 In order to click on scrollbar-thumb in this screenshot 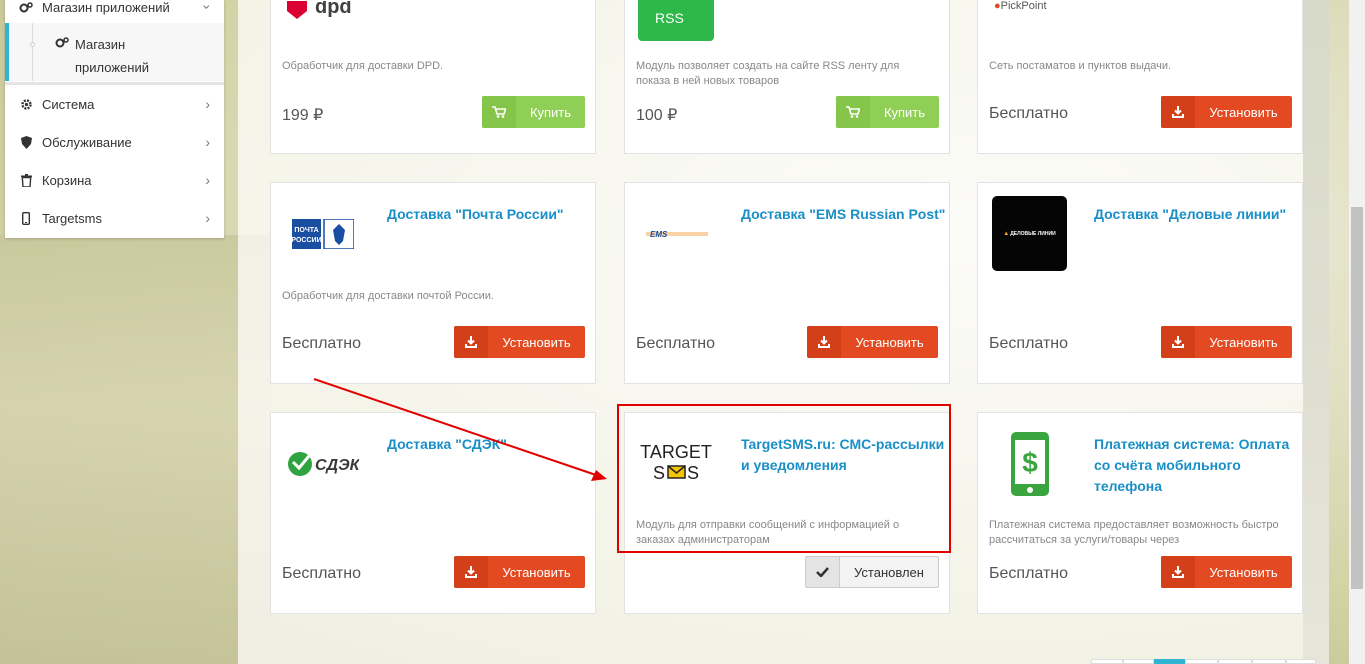, I will do `click(1357, 398)`.